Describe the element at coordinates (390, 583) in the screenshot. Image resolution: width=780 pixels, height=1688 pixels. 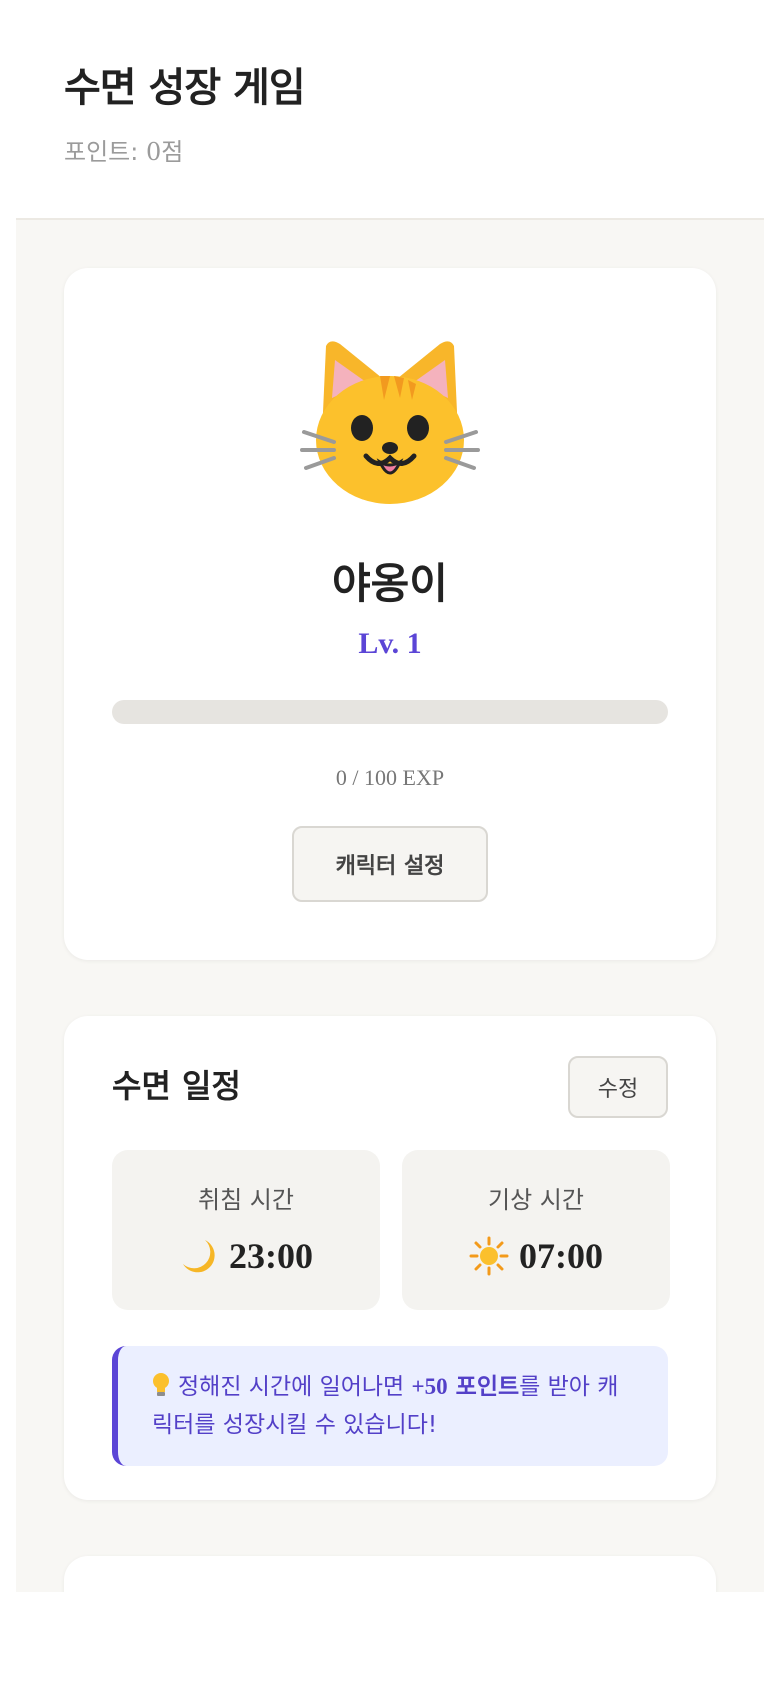
I see `character-name: 야옹이` at that location.